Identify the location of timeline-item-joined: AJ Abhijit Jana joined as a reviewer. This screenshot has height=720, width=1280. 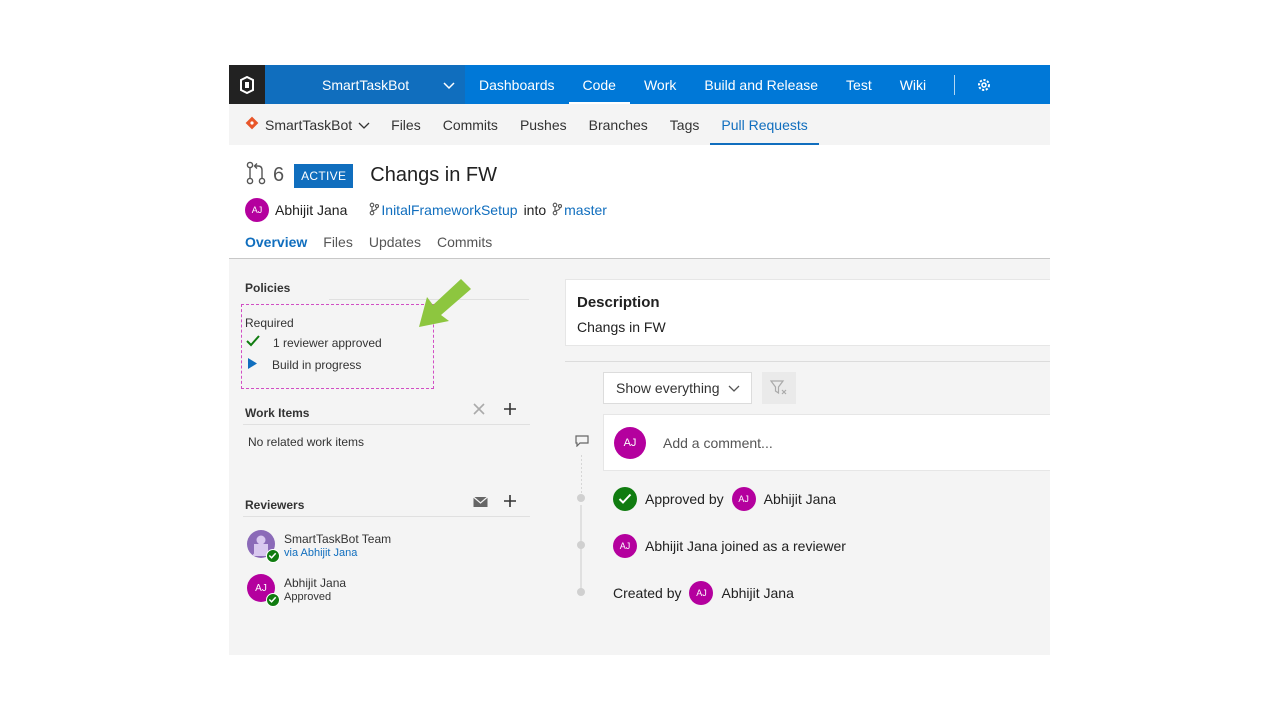
(729, 546).